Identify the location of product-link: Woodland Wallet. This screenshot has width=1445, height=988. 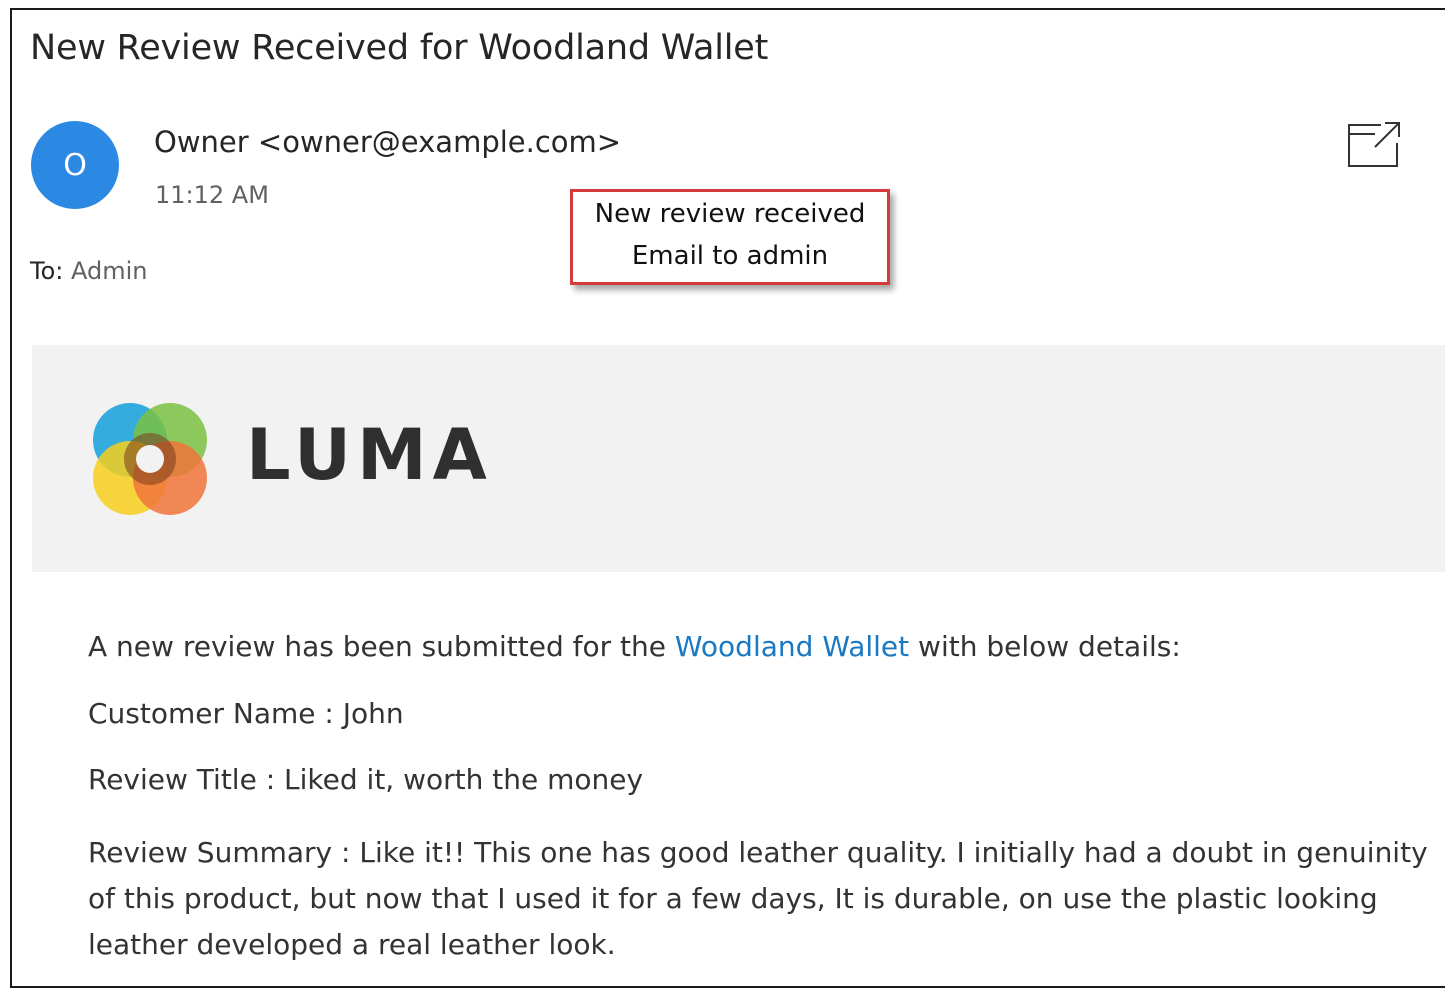
(792, 646).